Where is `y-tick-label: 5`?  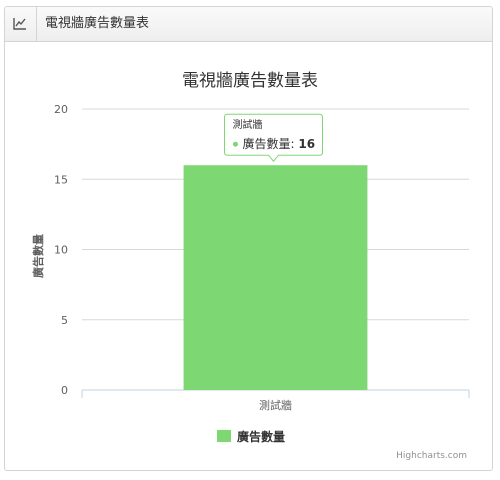 y-tick-label: 5 is located at coordinates (64, 320).